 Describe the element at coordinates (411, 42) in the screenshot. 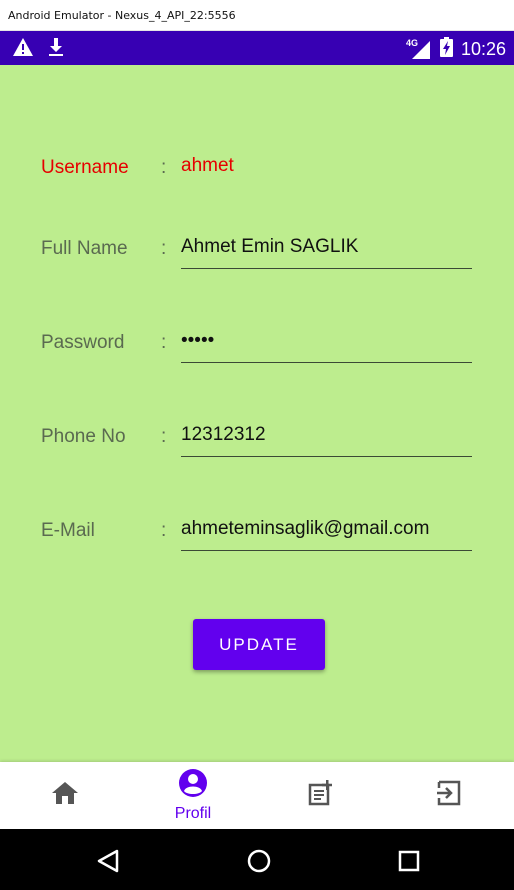

I see `network-type: 4G` at that location.